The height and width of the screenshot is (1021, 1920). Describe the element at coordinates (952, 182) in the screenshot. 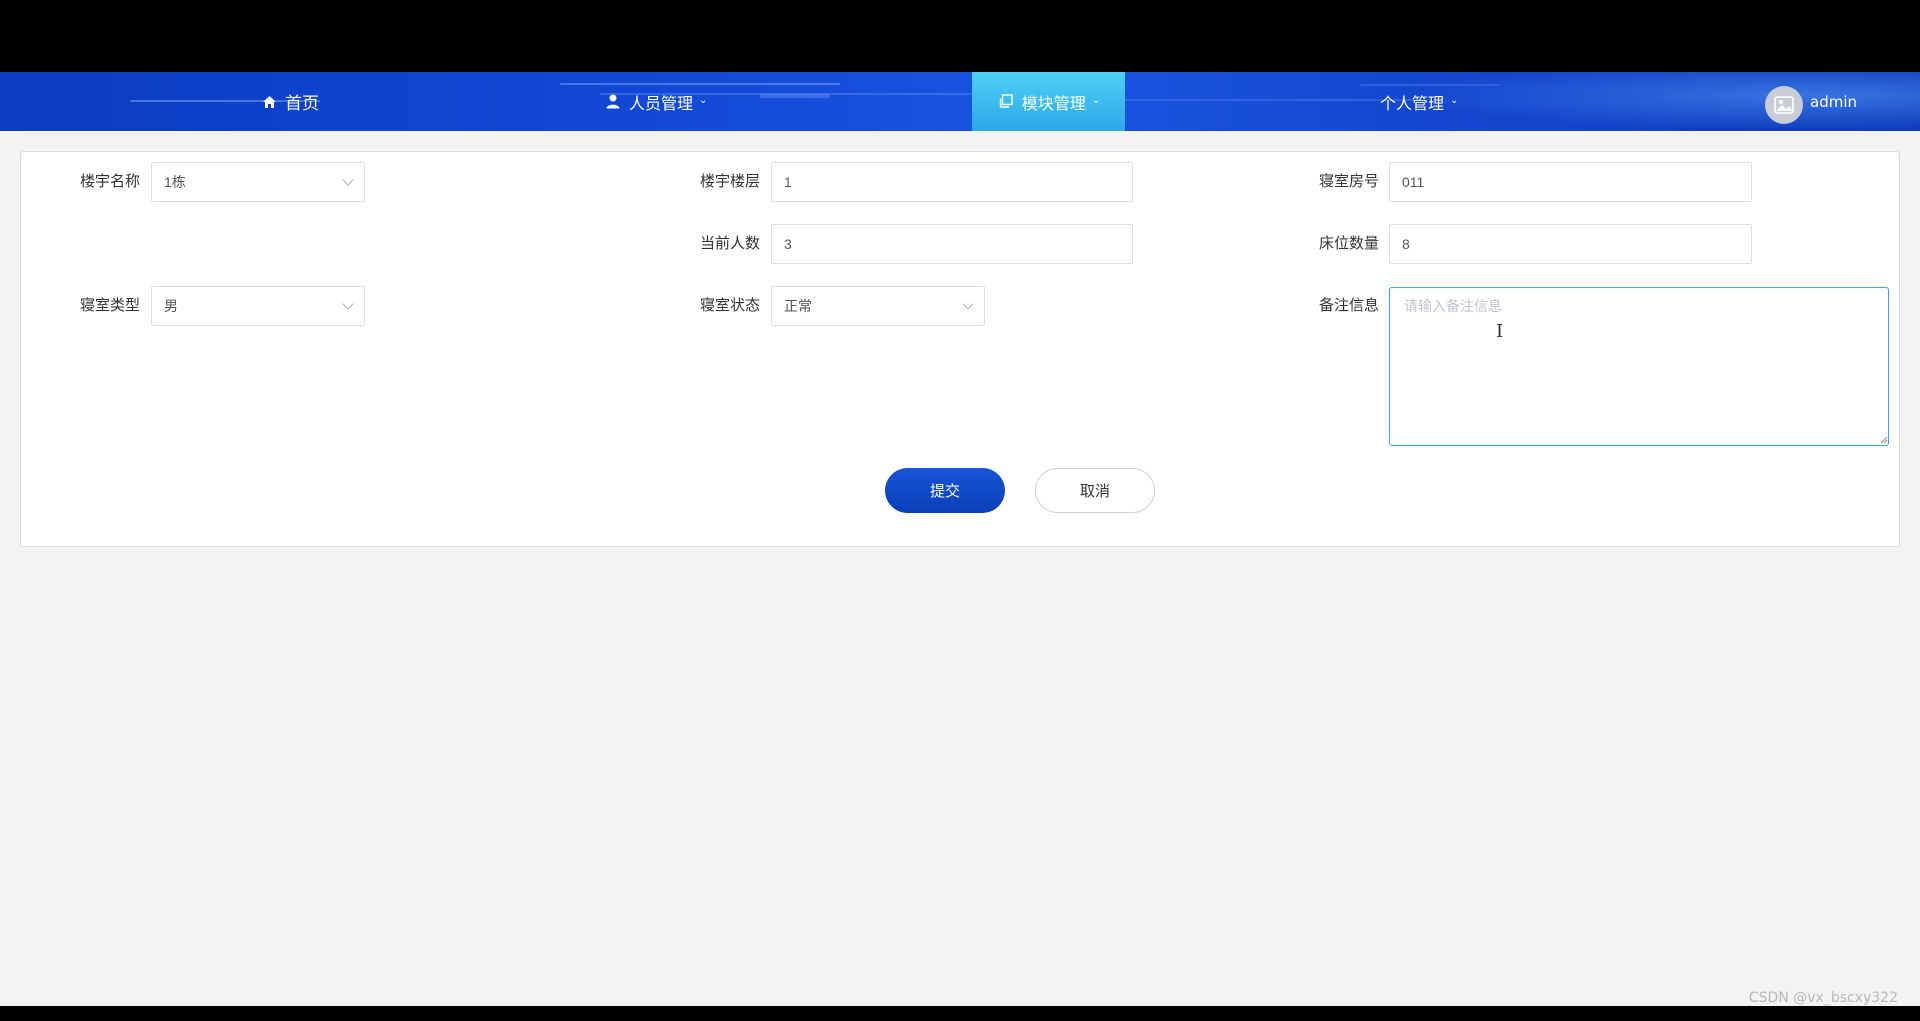

I see `building-floor-input: 1` at that location.